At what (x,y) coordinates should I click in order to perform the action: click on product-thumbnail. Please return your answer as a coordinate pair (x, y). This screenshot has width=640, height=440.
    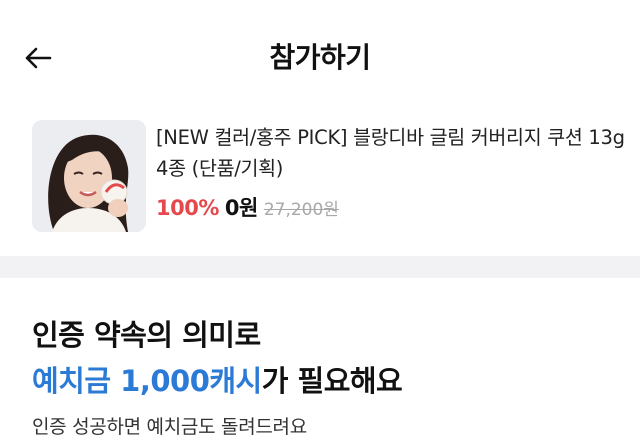
    Looking at the image, I should click on (89, 176).